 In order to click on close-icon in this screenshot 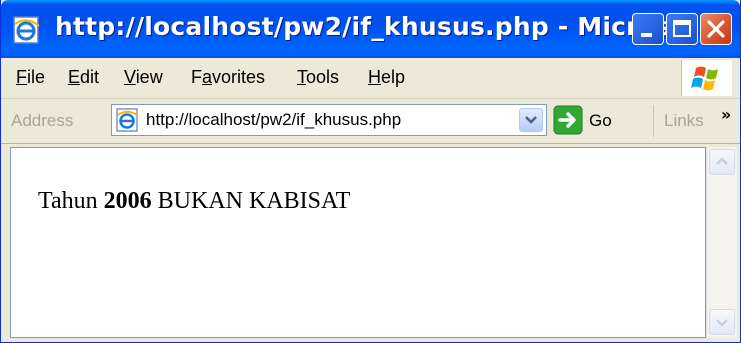, I will do `click(716, 29)`.